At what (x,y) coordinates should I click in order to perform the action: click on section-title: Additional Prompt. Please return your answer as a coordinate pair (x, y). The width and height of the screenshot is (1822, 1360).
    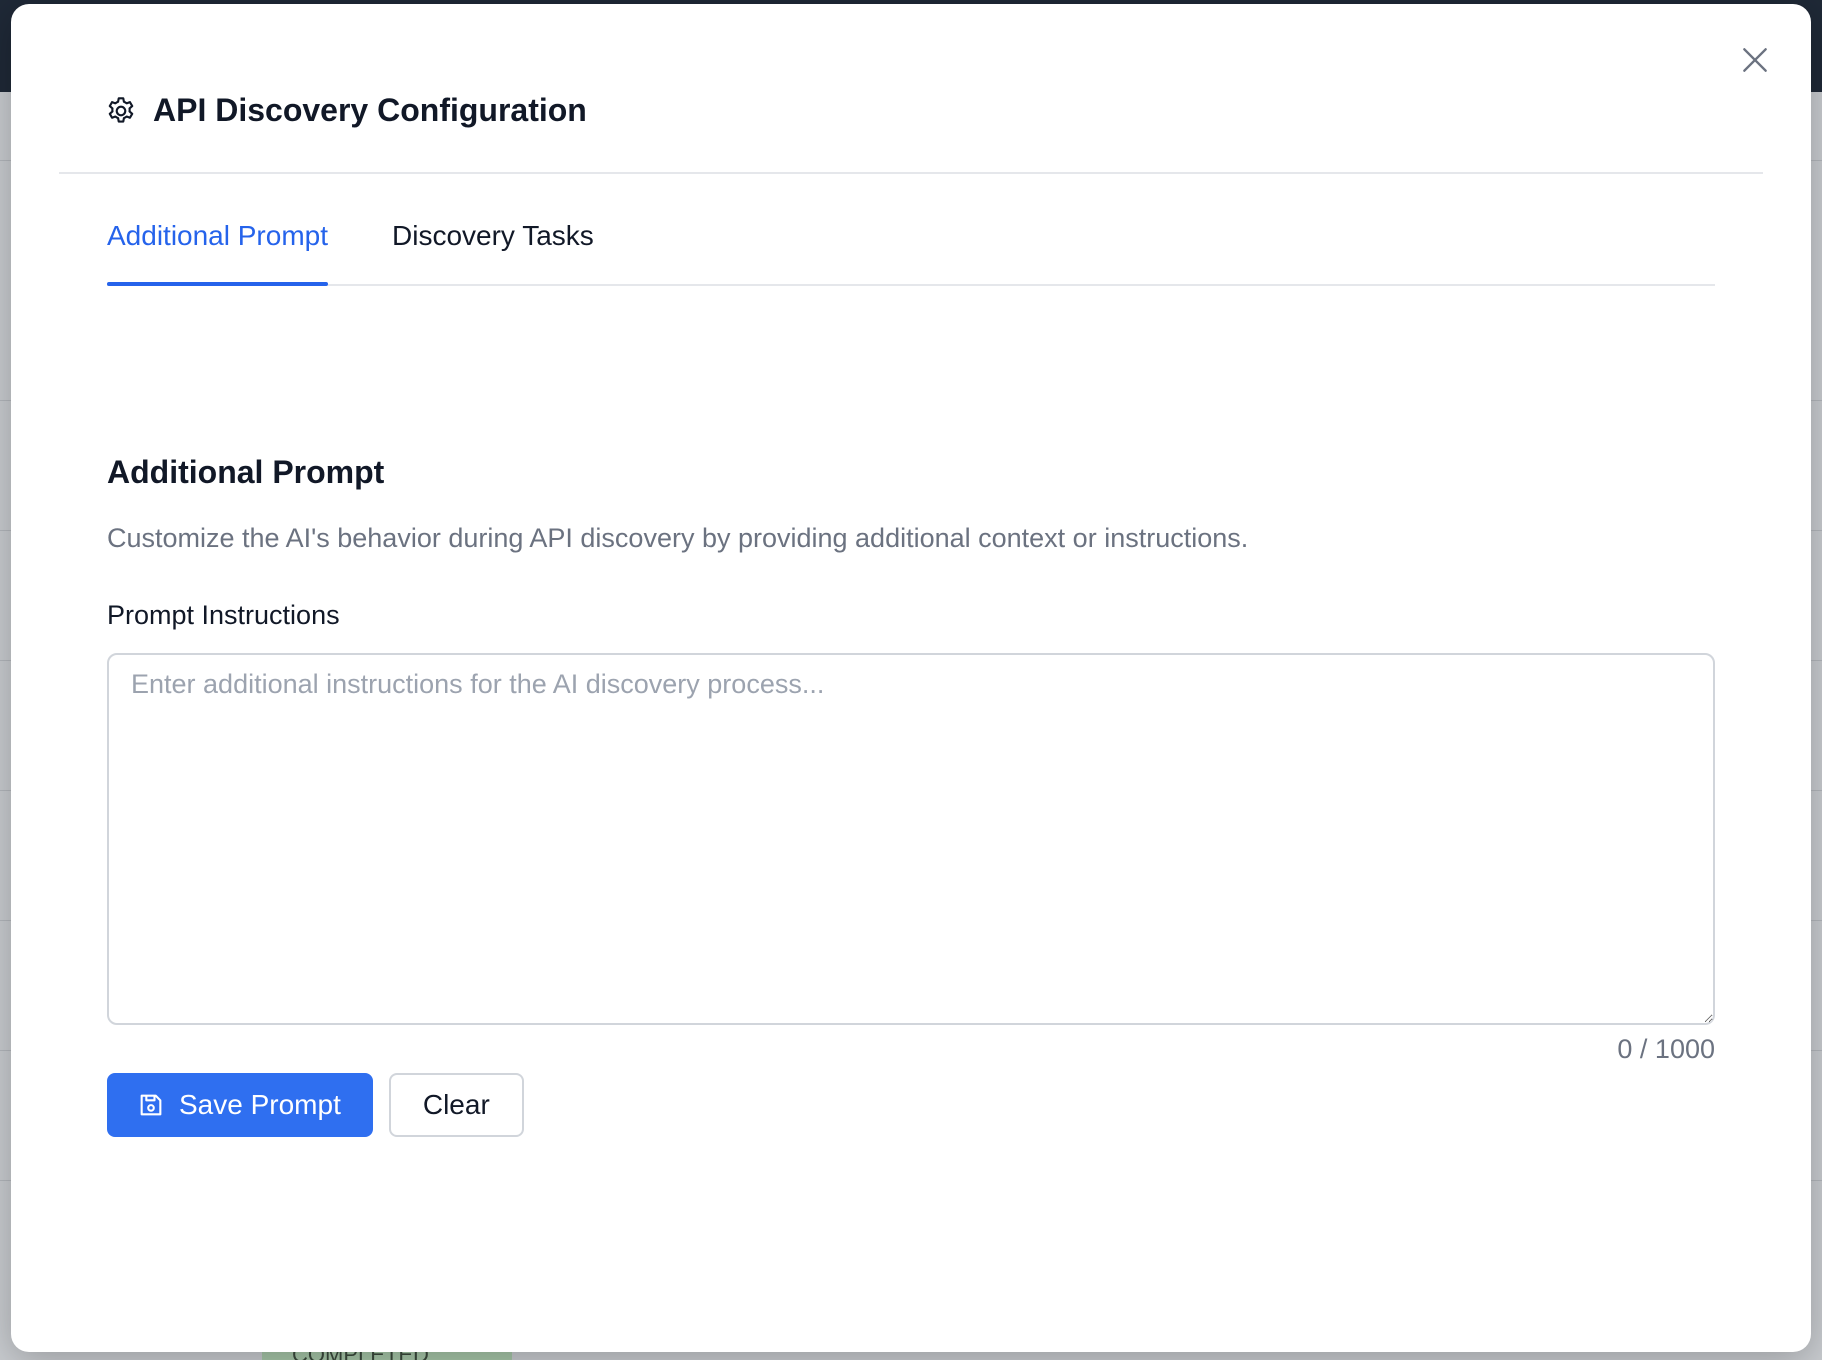
    Looking at the image, I should click on (246, 472).